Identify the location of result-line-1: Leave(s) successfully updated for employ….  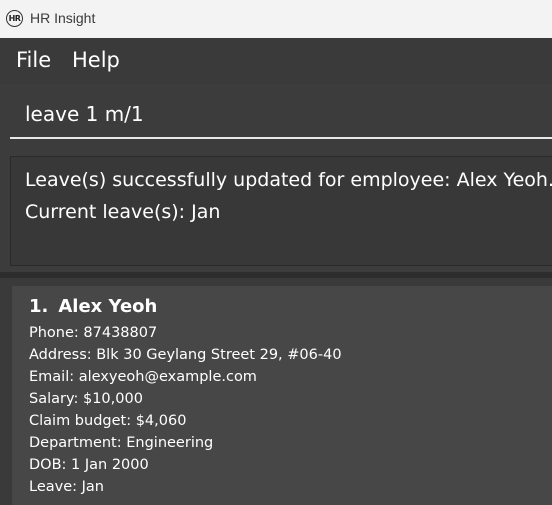
(288, 180).